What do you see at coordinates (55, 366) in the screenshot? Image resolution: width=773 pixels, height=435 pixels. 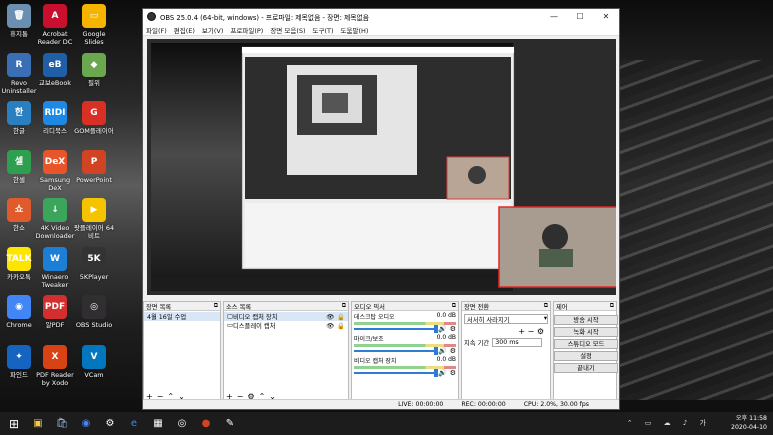 I see `desktop-icon: X PDF Reader by Xodo` at bounding box center [55, 366].